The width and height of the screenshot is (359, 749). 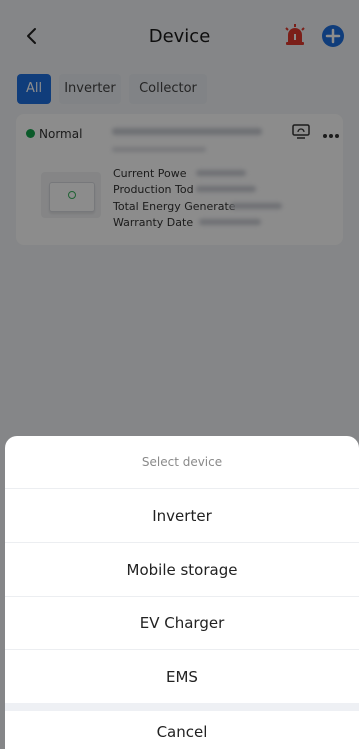 What do you see at coordinates (182, 677) in the screenshot?
I see `option-ems: EMS` at bounding box center [182, 677].